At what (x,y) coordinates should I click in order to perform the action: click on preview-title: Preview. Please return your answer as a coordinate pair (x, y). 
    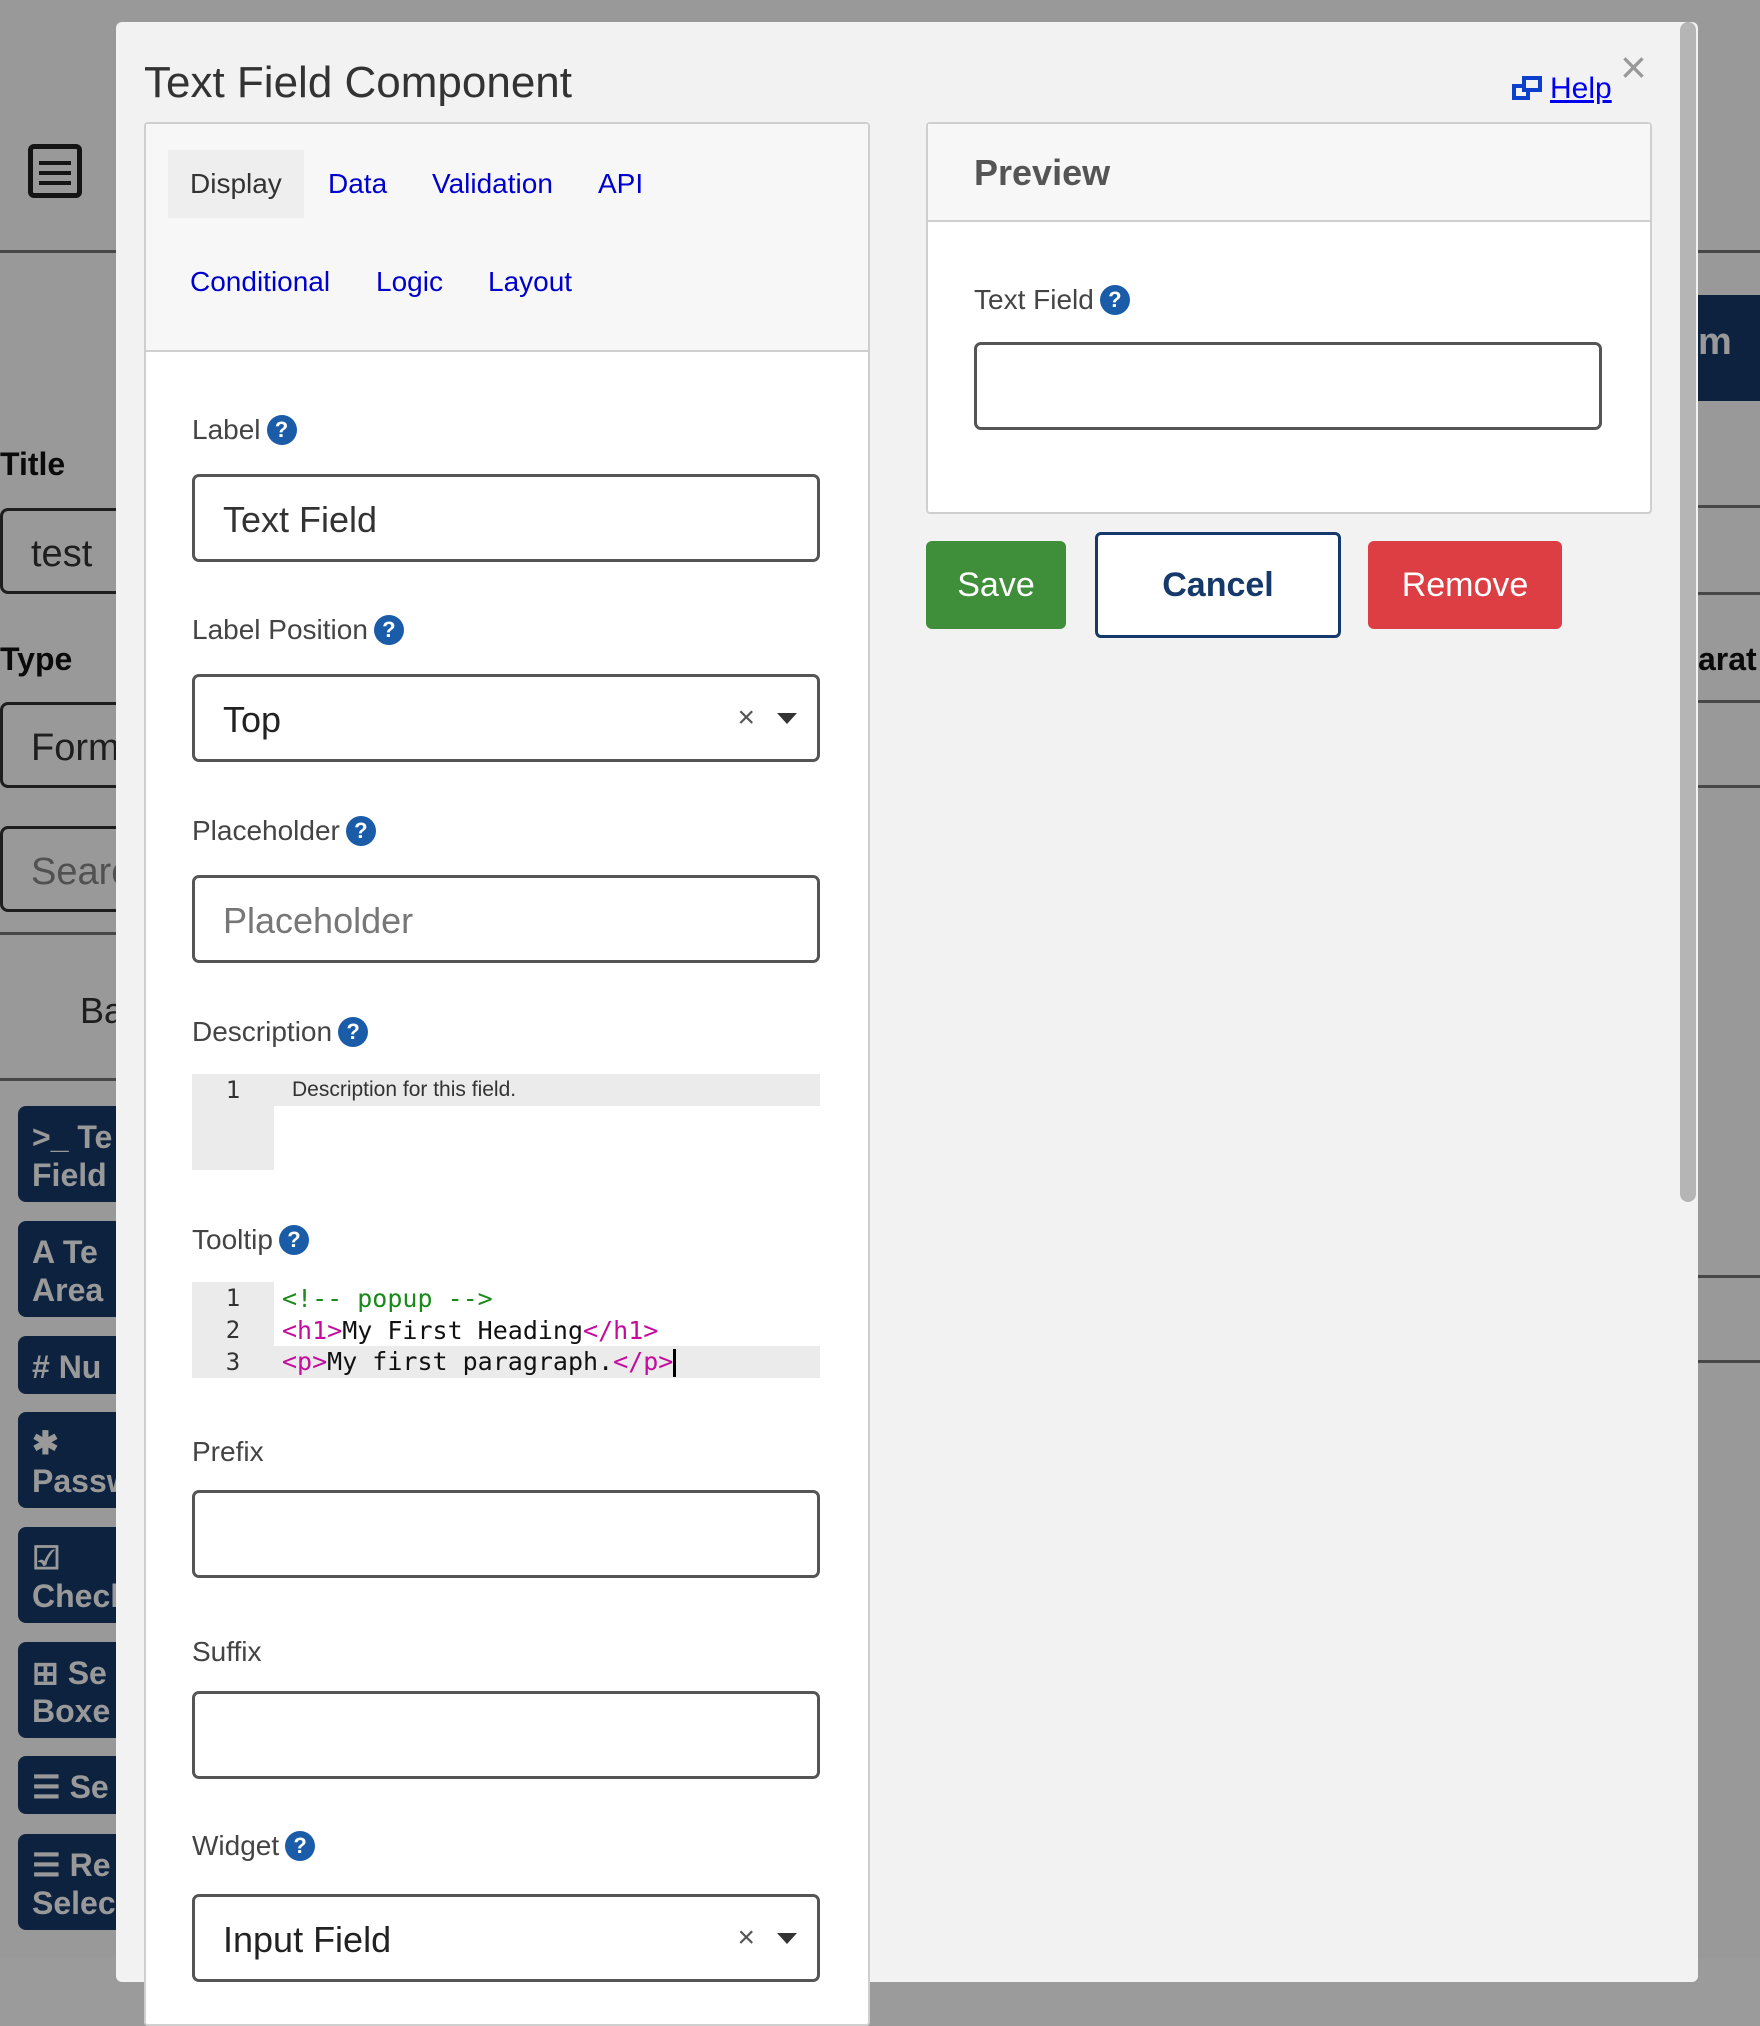
    Looking at the image, I should click on (1042, 172).